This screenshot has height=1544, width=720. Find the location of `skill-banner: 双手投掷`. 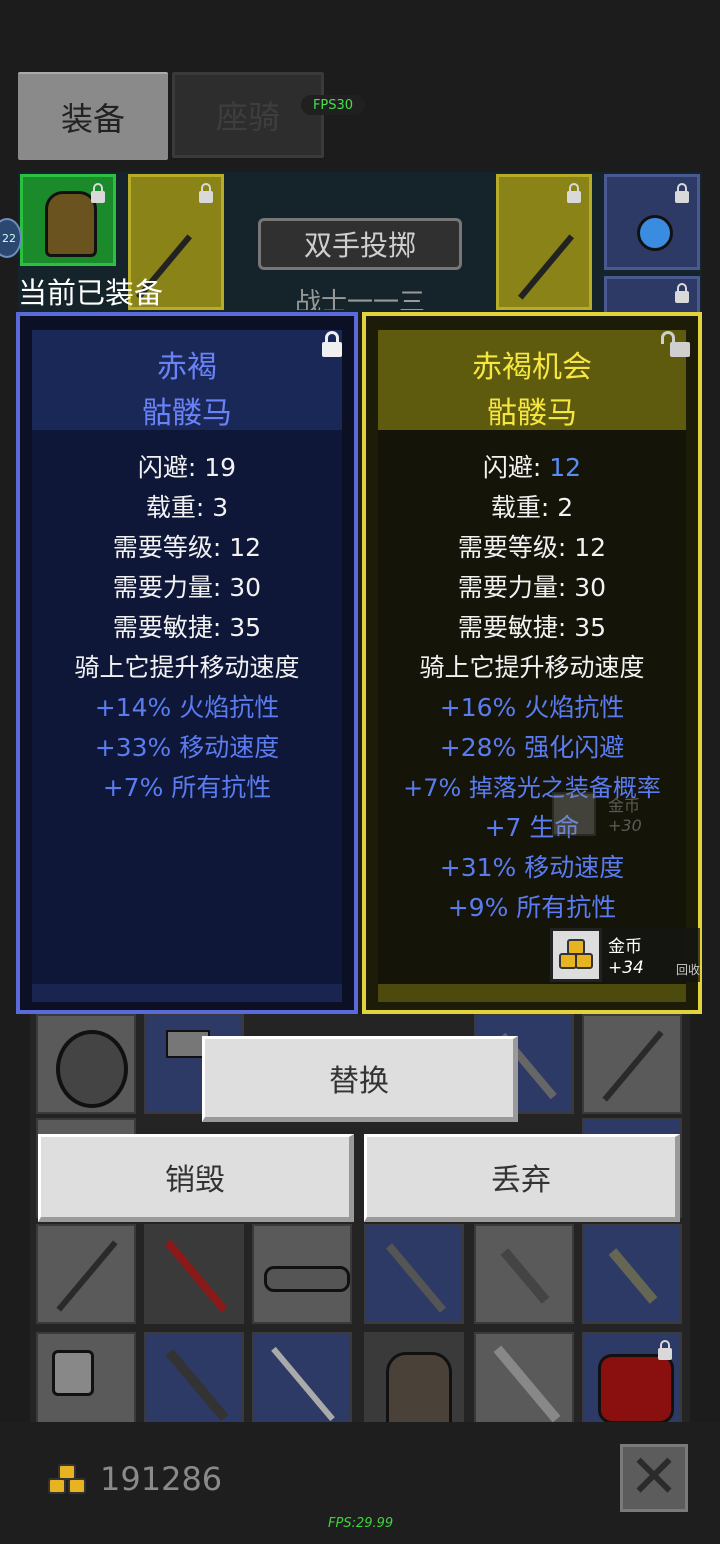

skill-banner: 双手投掷 is located at coordinates (360, 244).